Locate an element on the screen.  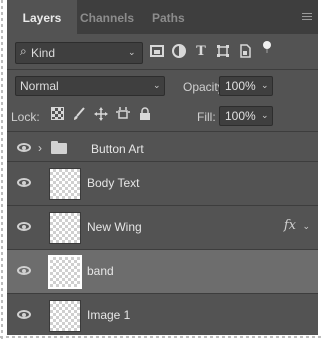
fill-value: 100% is located at coordinates (240, 116).